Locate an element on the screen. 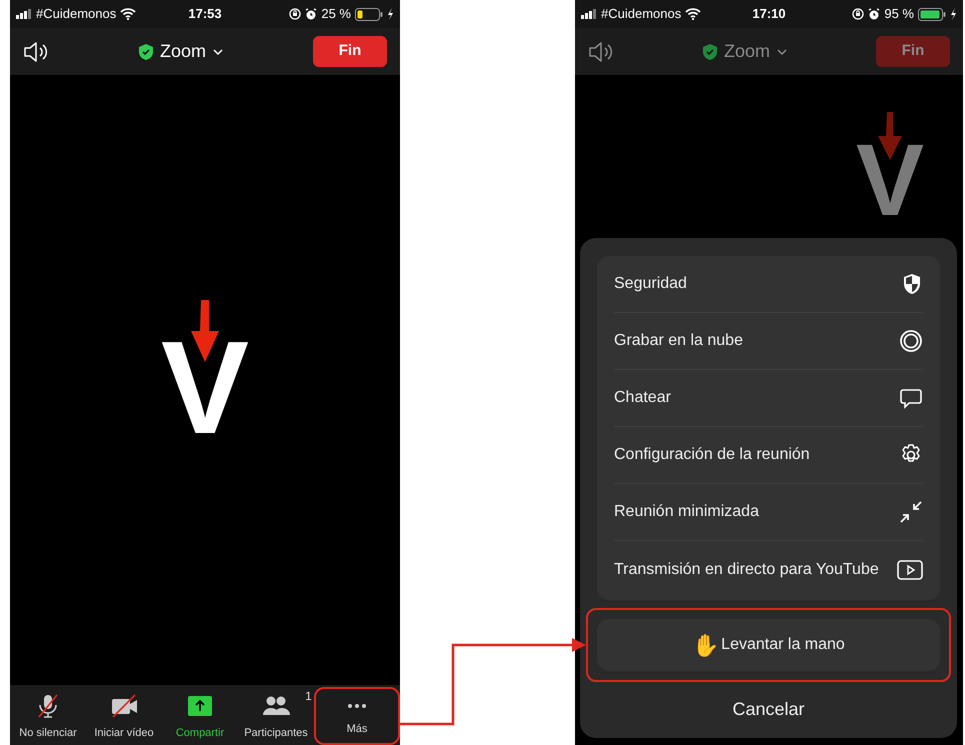  participant-count: 1 is located at coordinates (308, 696).